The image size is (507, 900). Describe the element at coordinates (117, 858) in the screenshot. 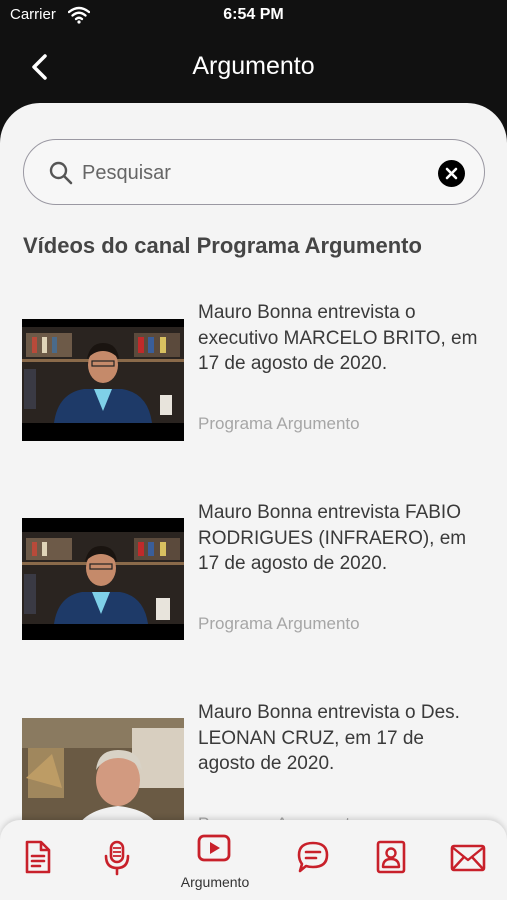

I see `microphone-icon` at that location.